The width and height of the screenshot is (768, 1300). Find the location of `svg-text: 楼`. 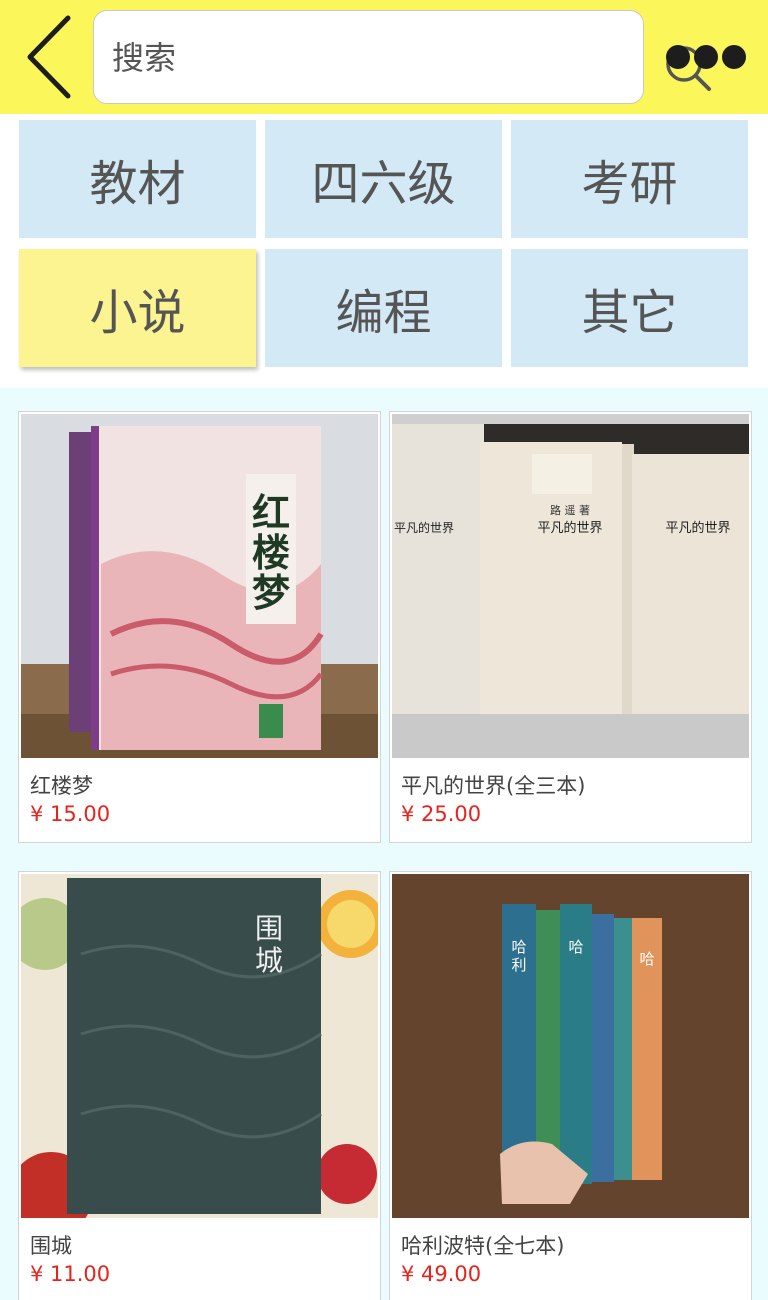

svg-text: 楼 is located at coordinates (271, 553).